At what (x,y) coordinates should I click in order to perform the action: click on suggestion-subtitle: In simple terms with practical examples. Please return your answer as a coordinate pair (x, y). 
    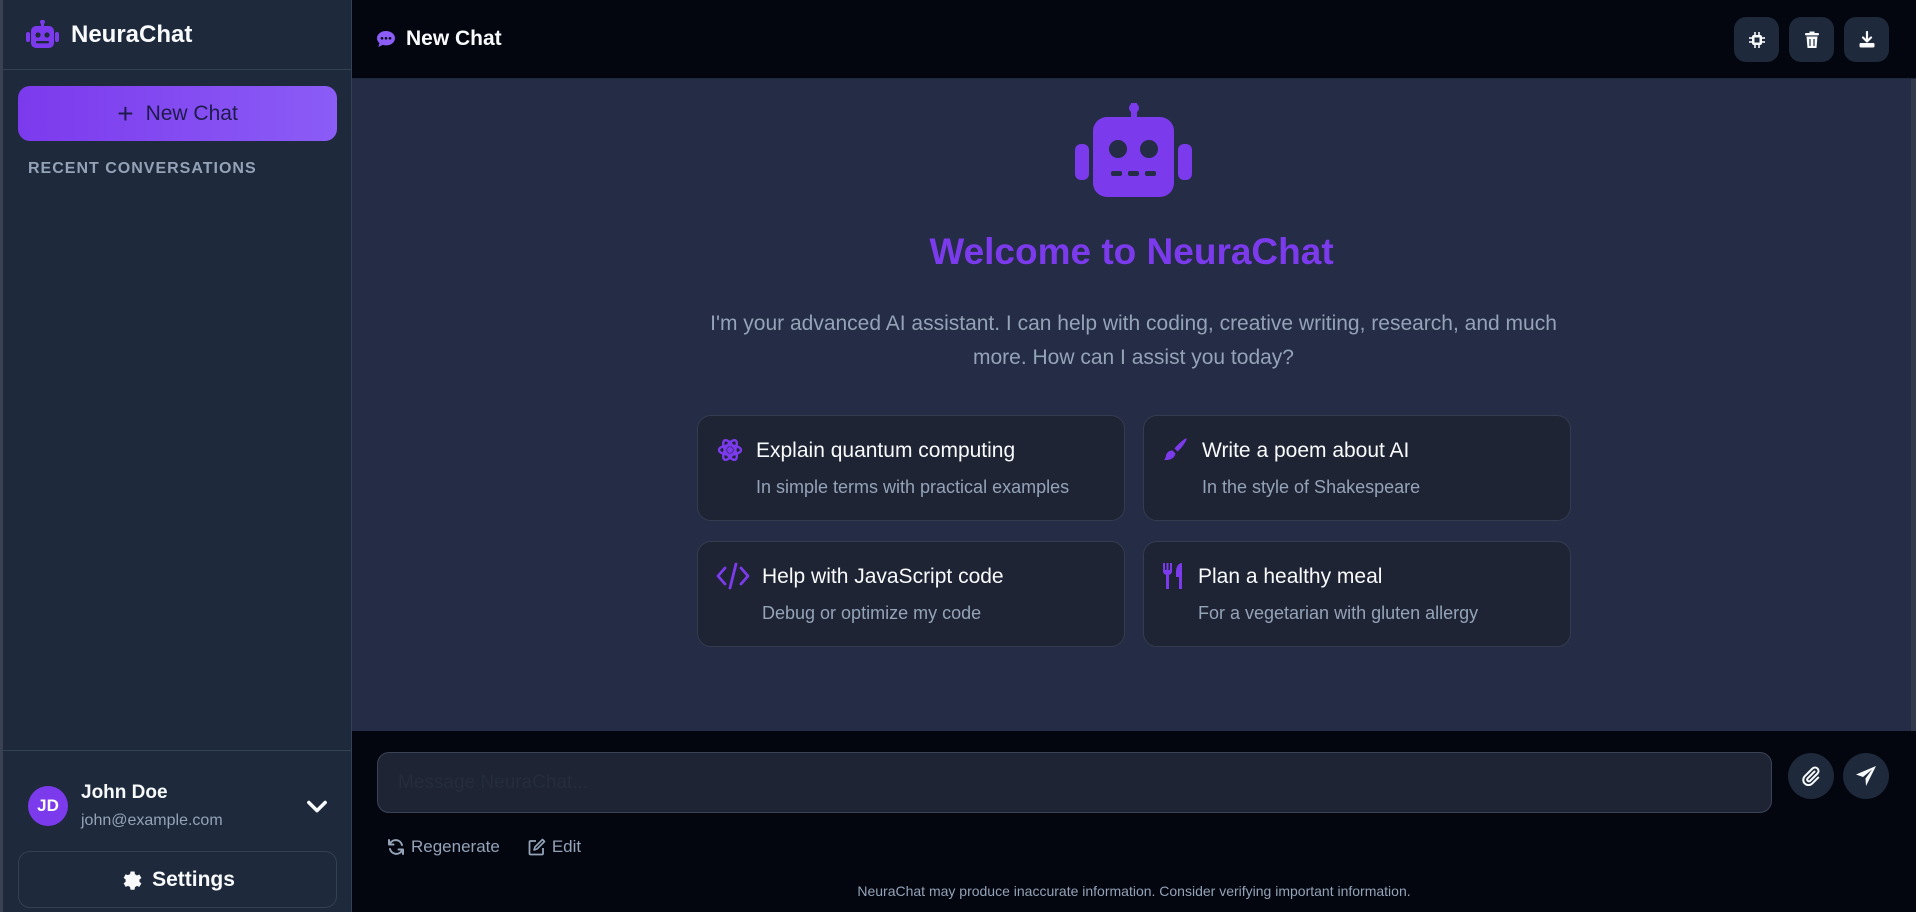
    Looking at the image, I should click on (913, 487).